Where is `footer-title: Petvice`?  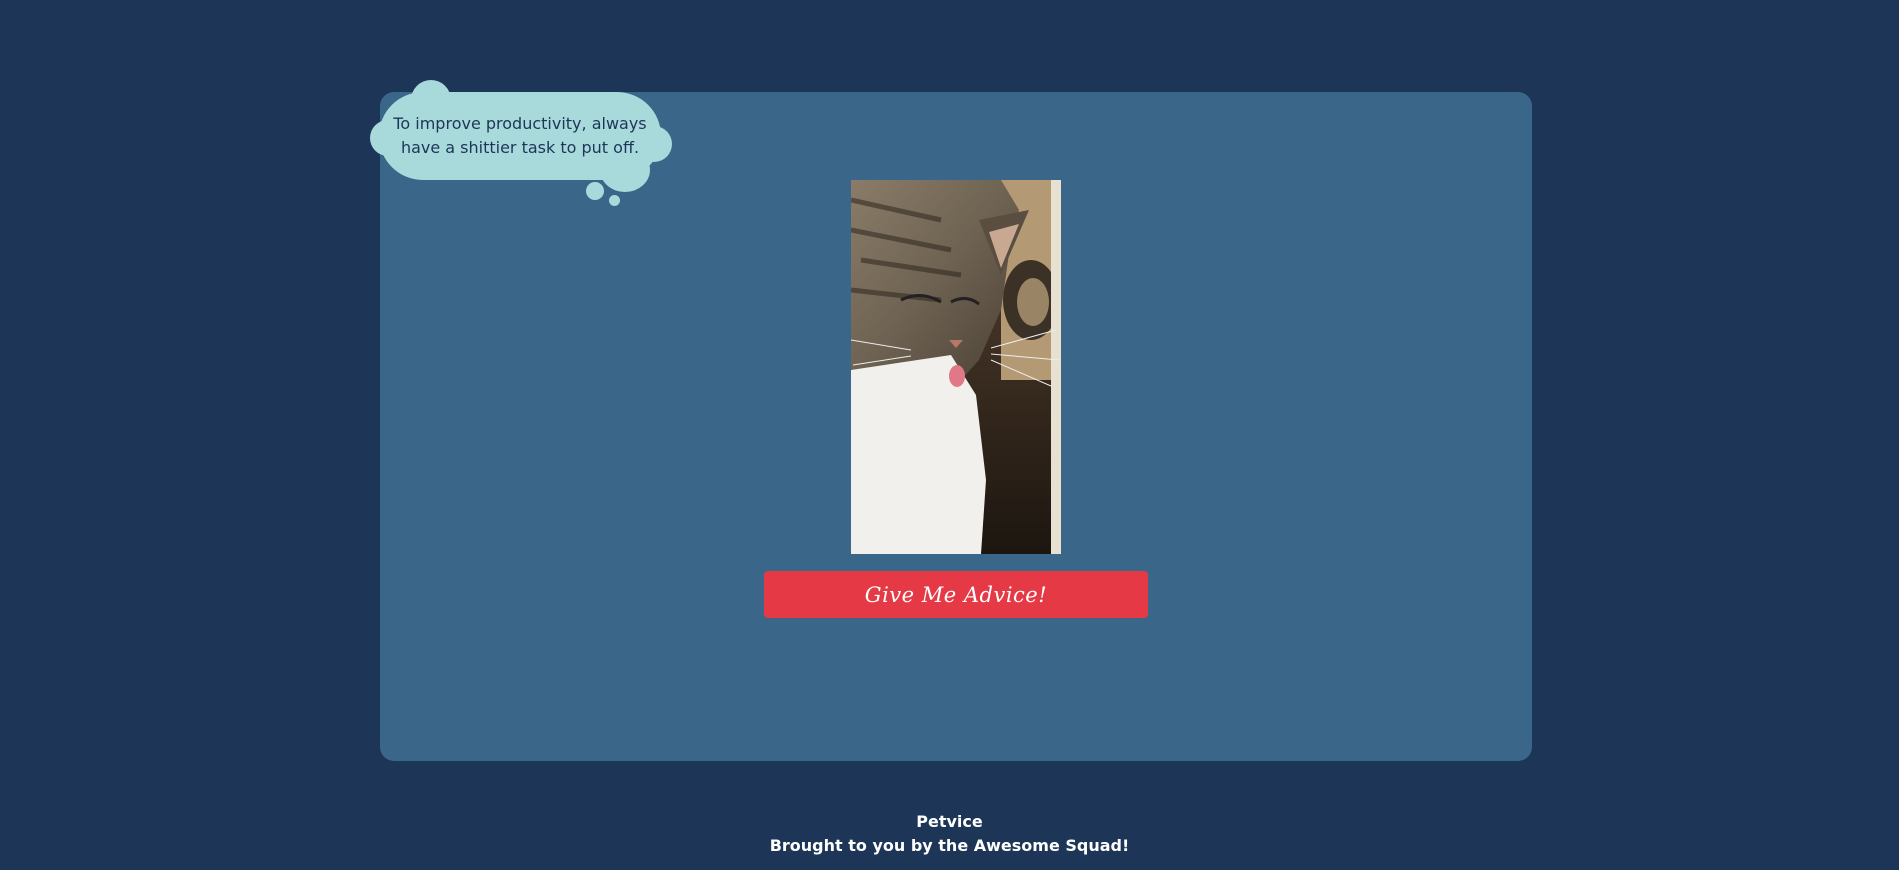
footer-title: Petvice is located at coordinates (949, 821).